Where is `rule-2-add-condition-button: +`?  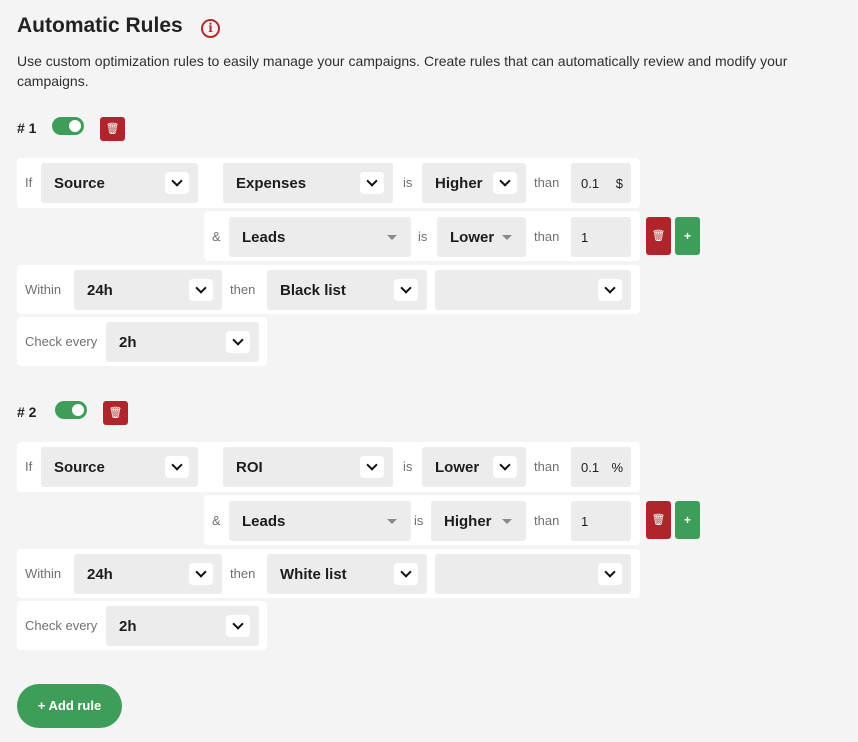
rule-2-add-condition-button: + is located at coordinates (687, 520).